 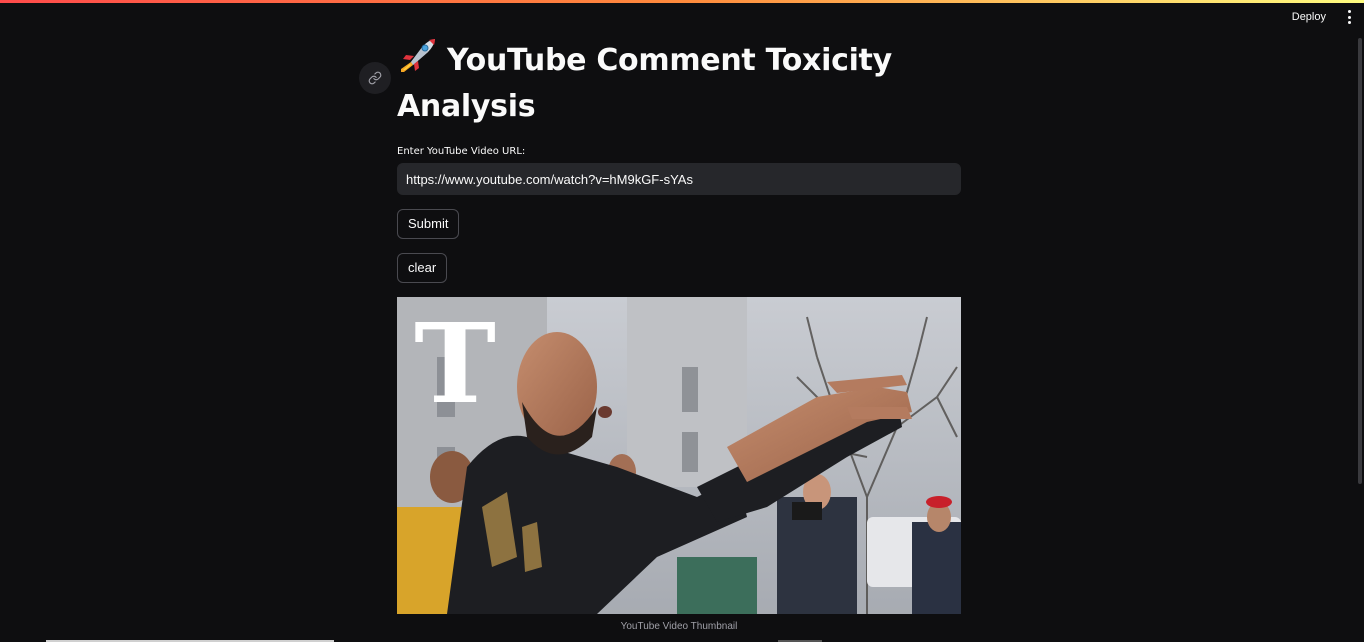 What do you see at coordinates (644, 83) in the screenshot?
I see `page-title-text: YouTube Comment Toxicity Analysis` at bounding box center [644, 83].